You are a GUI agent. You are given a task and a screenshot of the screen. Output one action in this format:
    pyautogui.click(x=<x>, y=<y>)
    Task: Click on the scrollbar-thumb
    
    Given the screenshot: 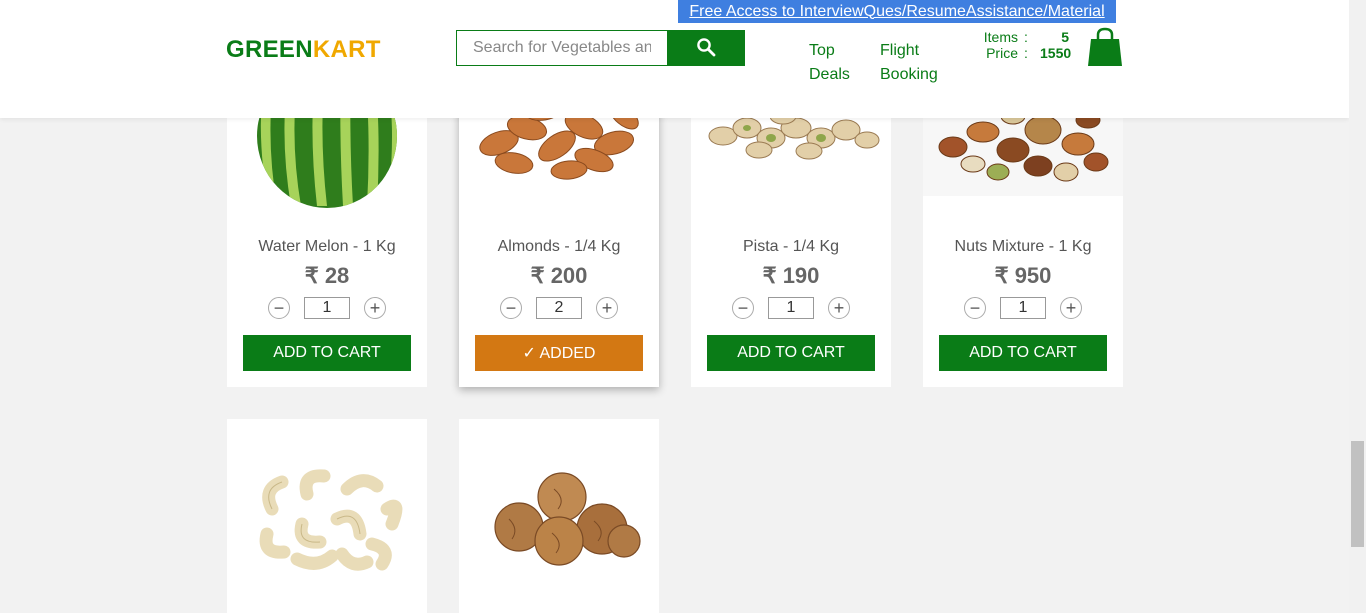 What is the action you would take?
    pyautogui.click(x=1357, y=494)
    